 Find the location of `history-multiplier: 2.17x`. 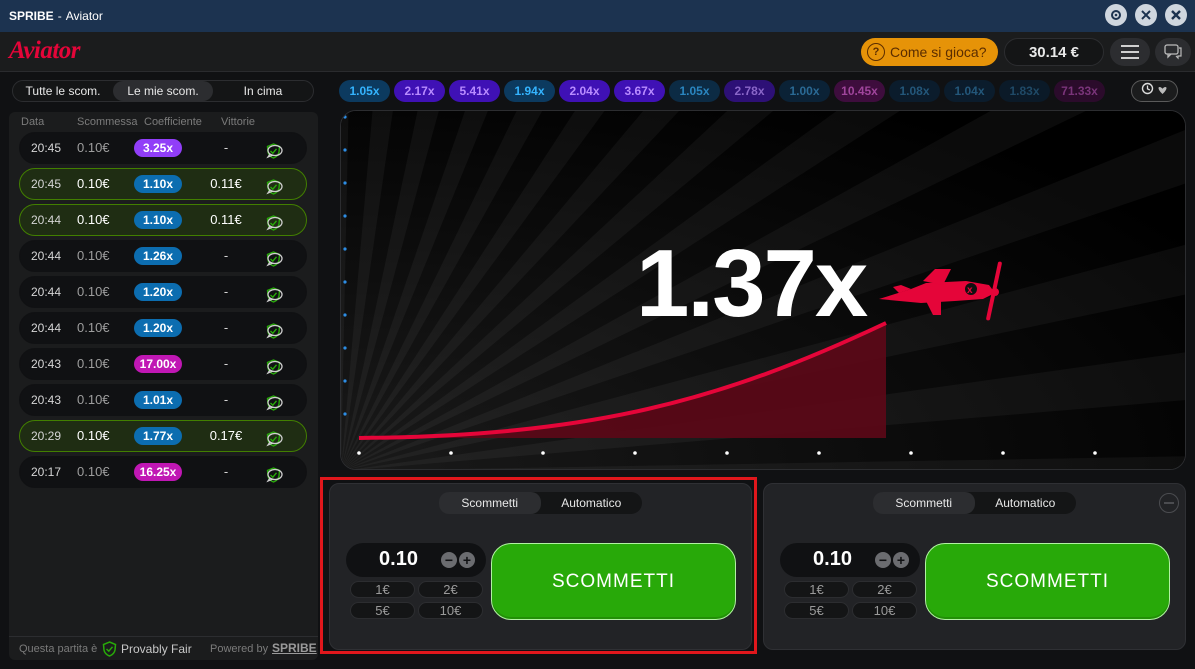

history-multiplier: 2.17x is located at coordinates (419, 91).